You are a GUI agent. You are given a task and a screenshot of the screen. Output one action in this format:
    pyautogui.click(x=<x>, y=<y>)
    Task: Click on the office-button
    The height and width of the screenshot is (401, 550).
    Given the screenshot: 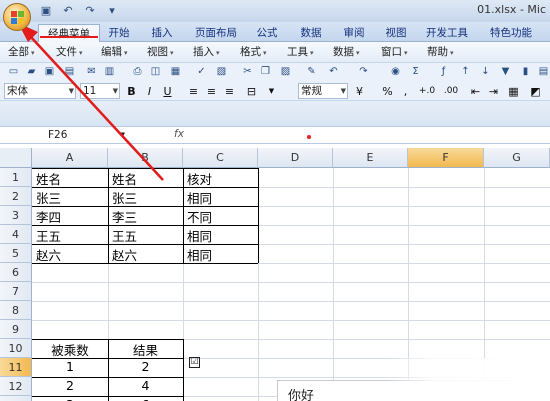 What is the action you would take?
    pyautogui.click(x=17, y=17)
    